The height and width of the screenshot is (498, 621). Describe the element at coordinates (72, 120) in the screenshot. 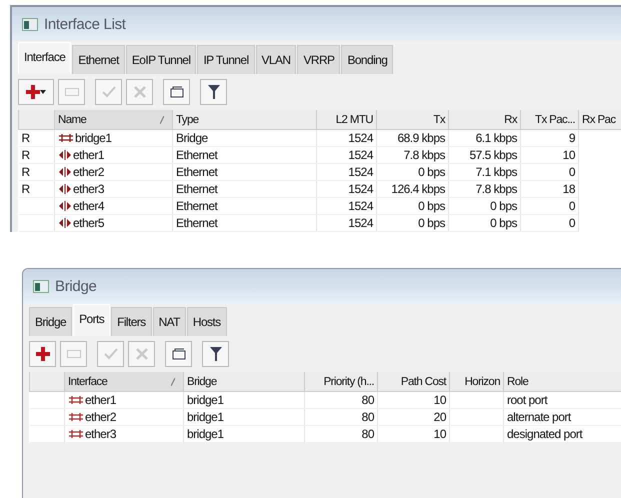

I see `column-header: Name` at that location.